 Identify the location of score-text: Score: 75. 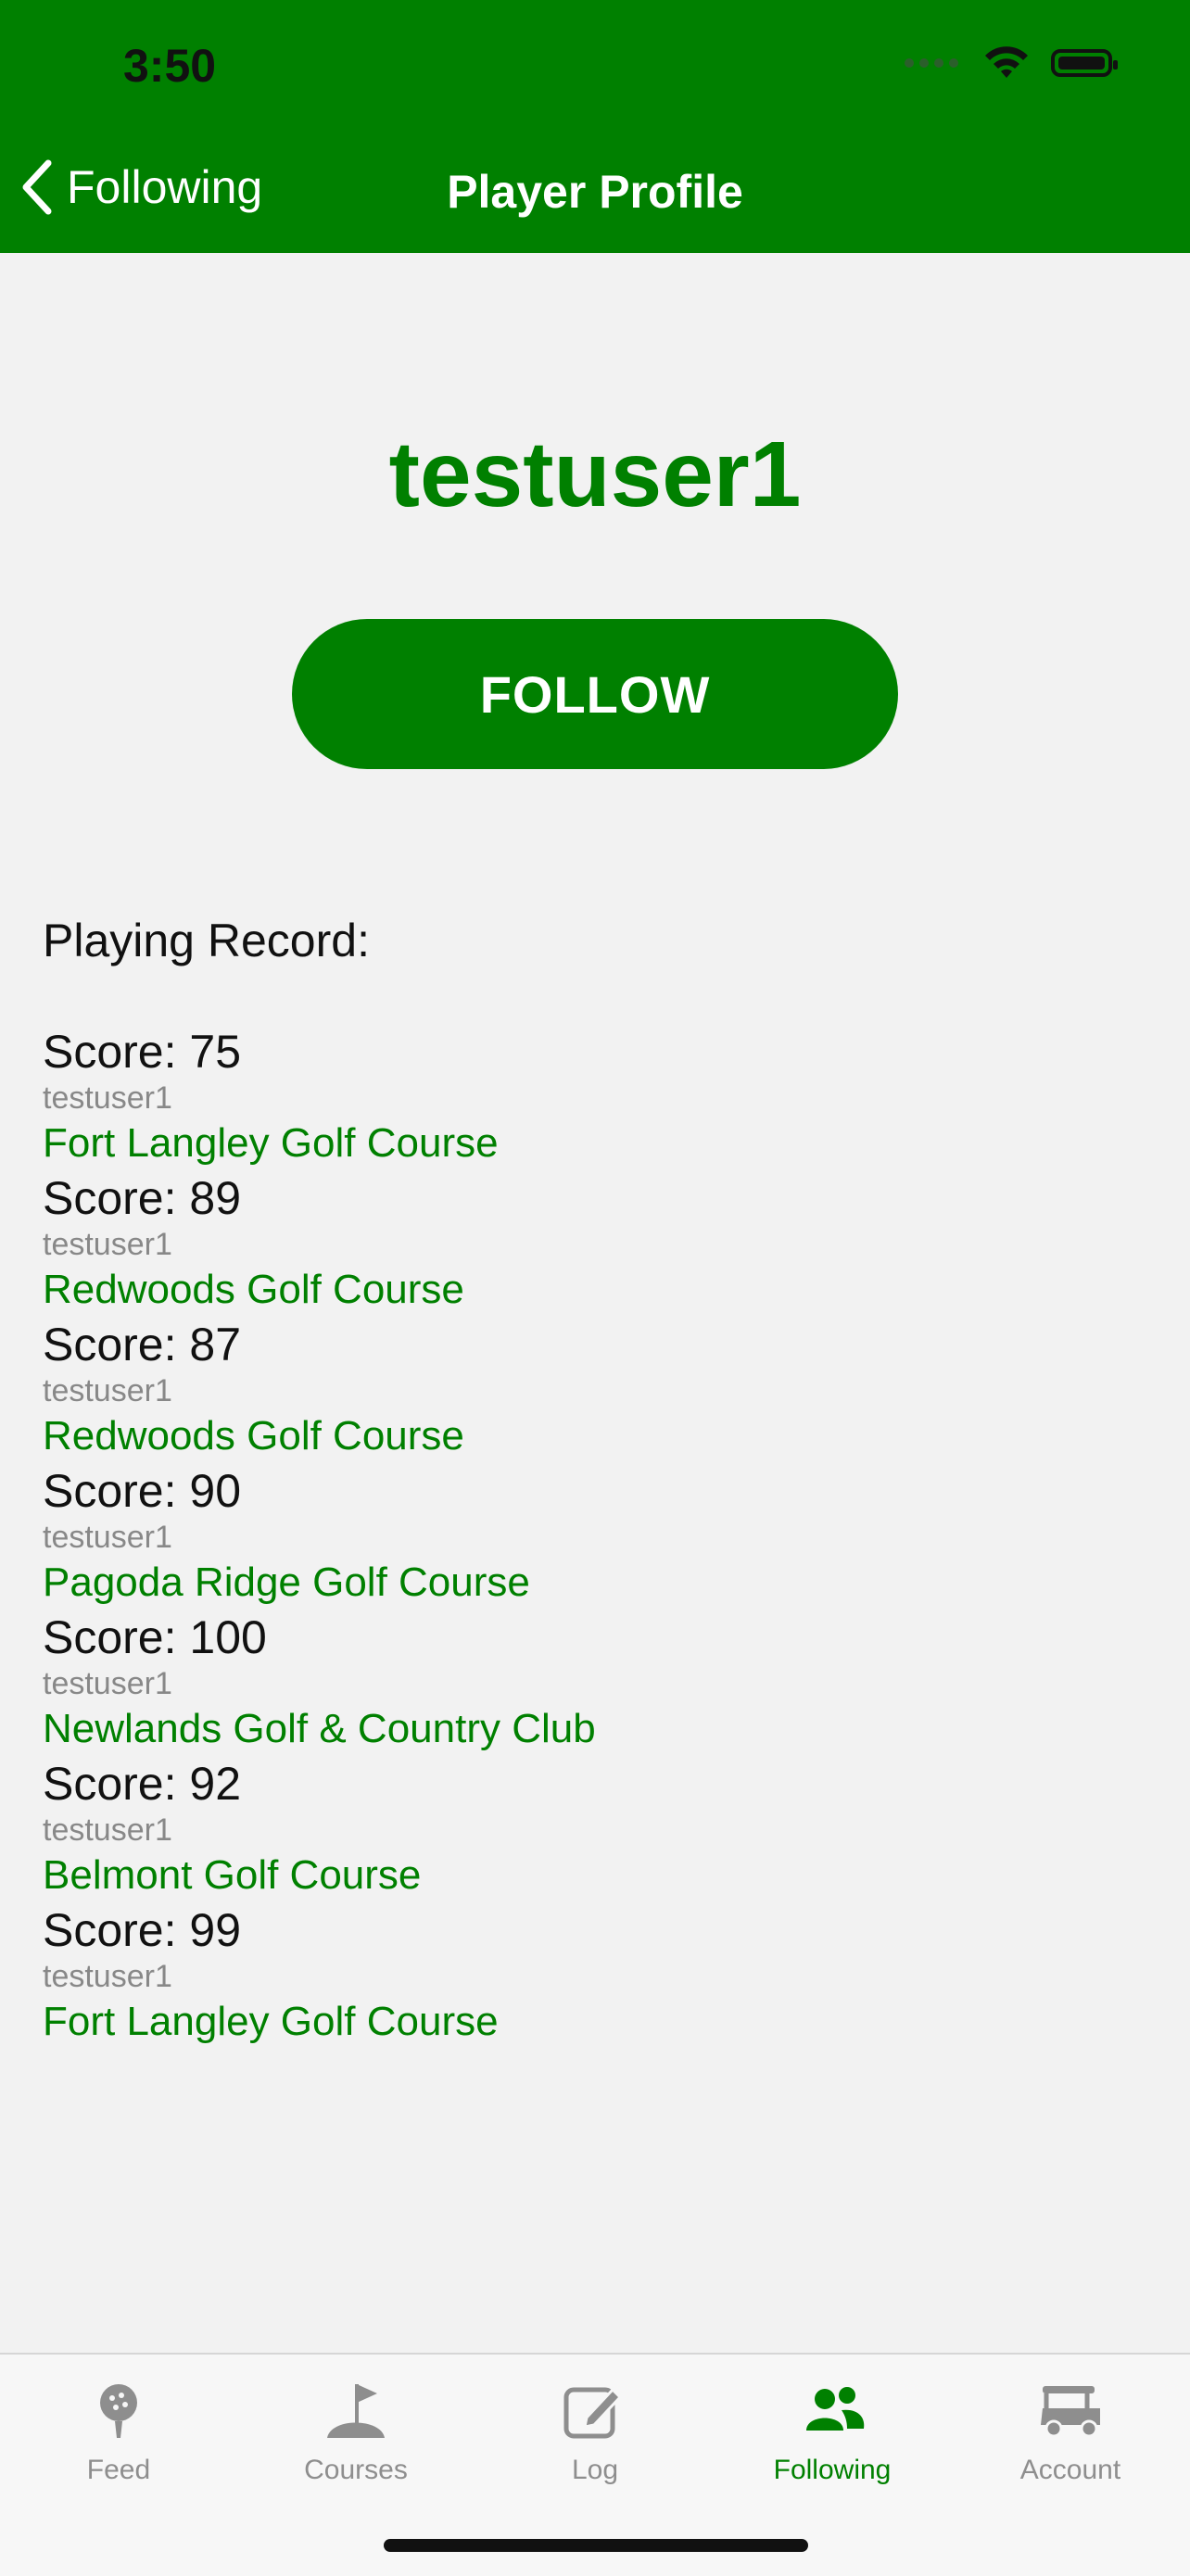
(142, 1052).